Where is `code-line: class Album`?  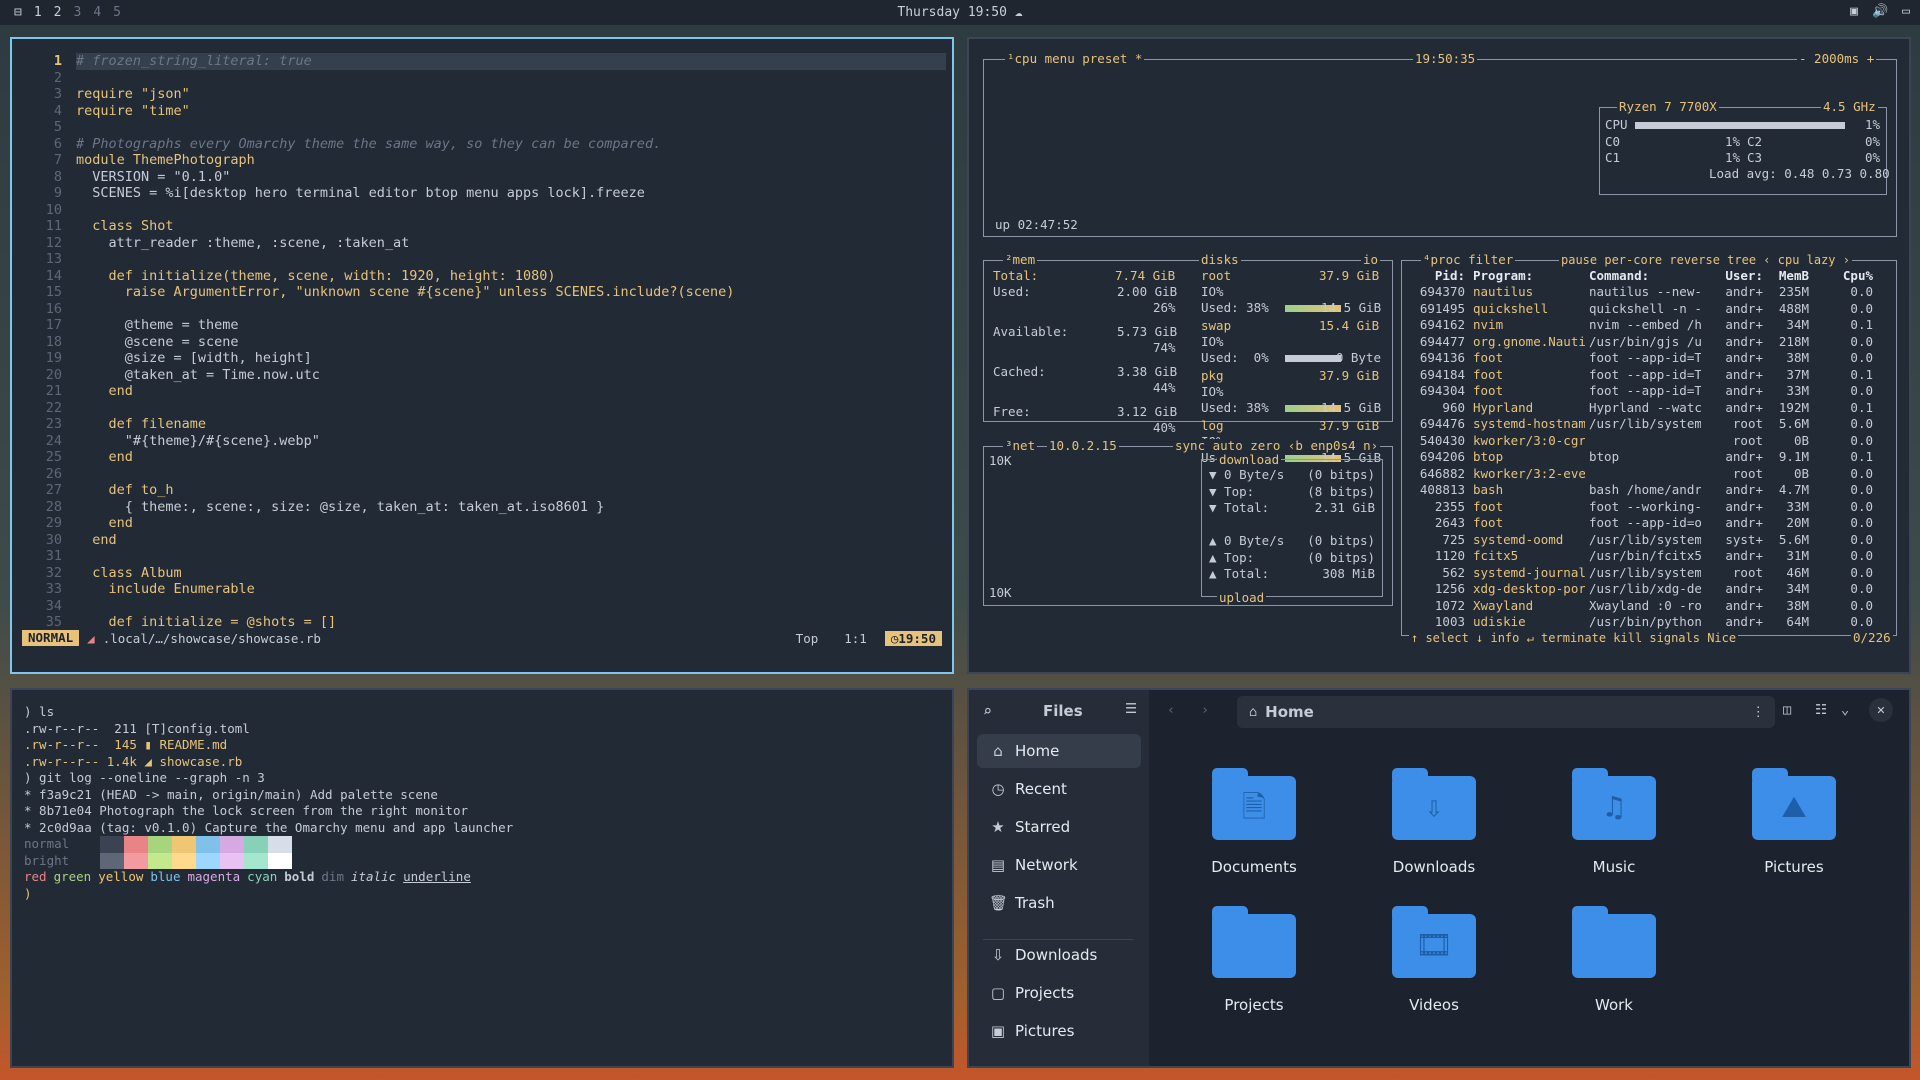
code-line: class Album is located at coordinates (129, 572).